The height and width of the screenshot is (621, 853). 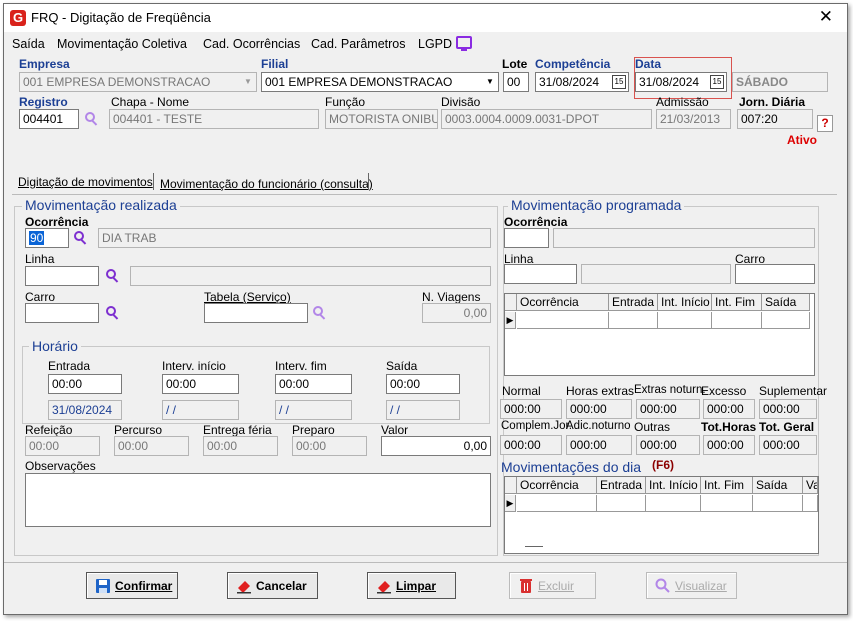 What do you see at coordinates (85, 384) in the screenshot?
I see `entrada-input: 00:00` at bounding box center [85, 384].